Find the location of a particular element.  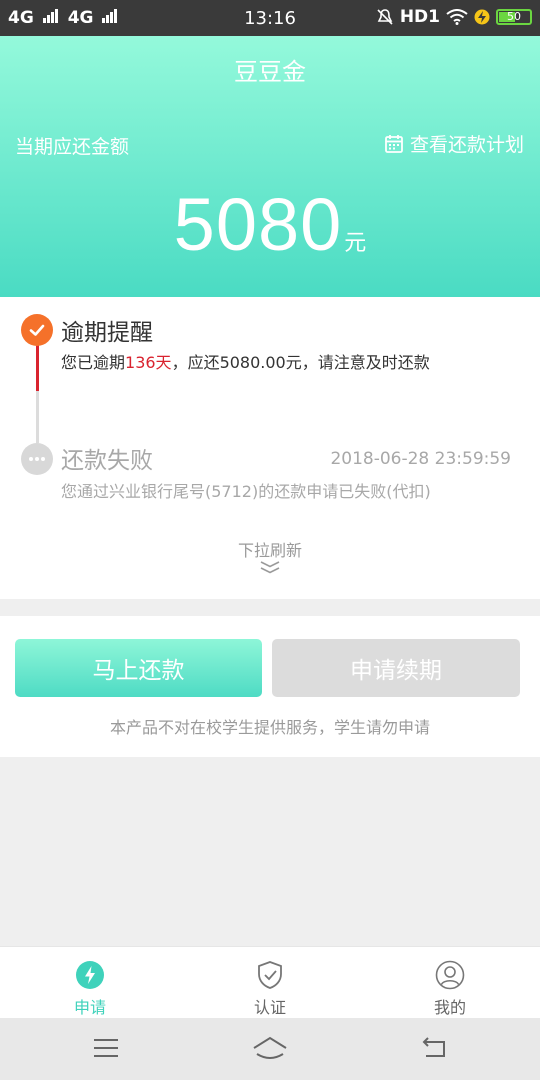

user-icon is located at coordinates (450, 975).